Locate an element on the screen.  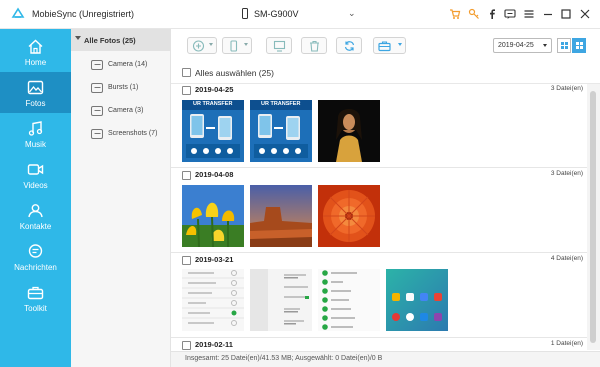
toolkit-icon is located at coordinates (35, 293).